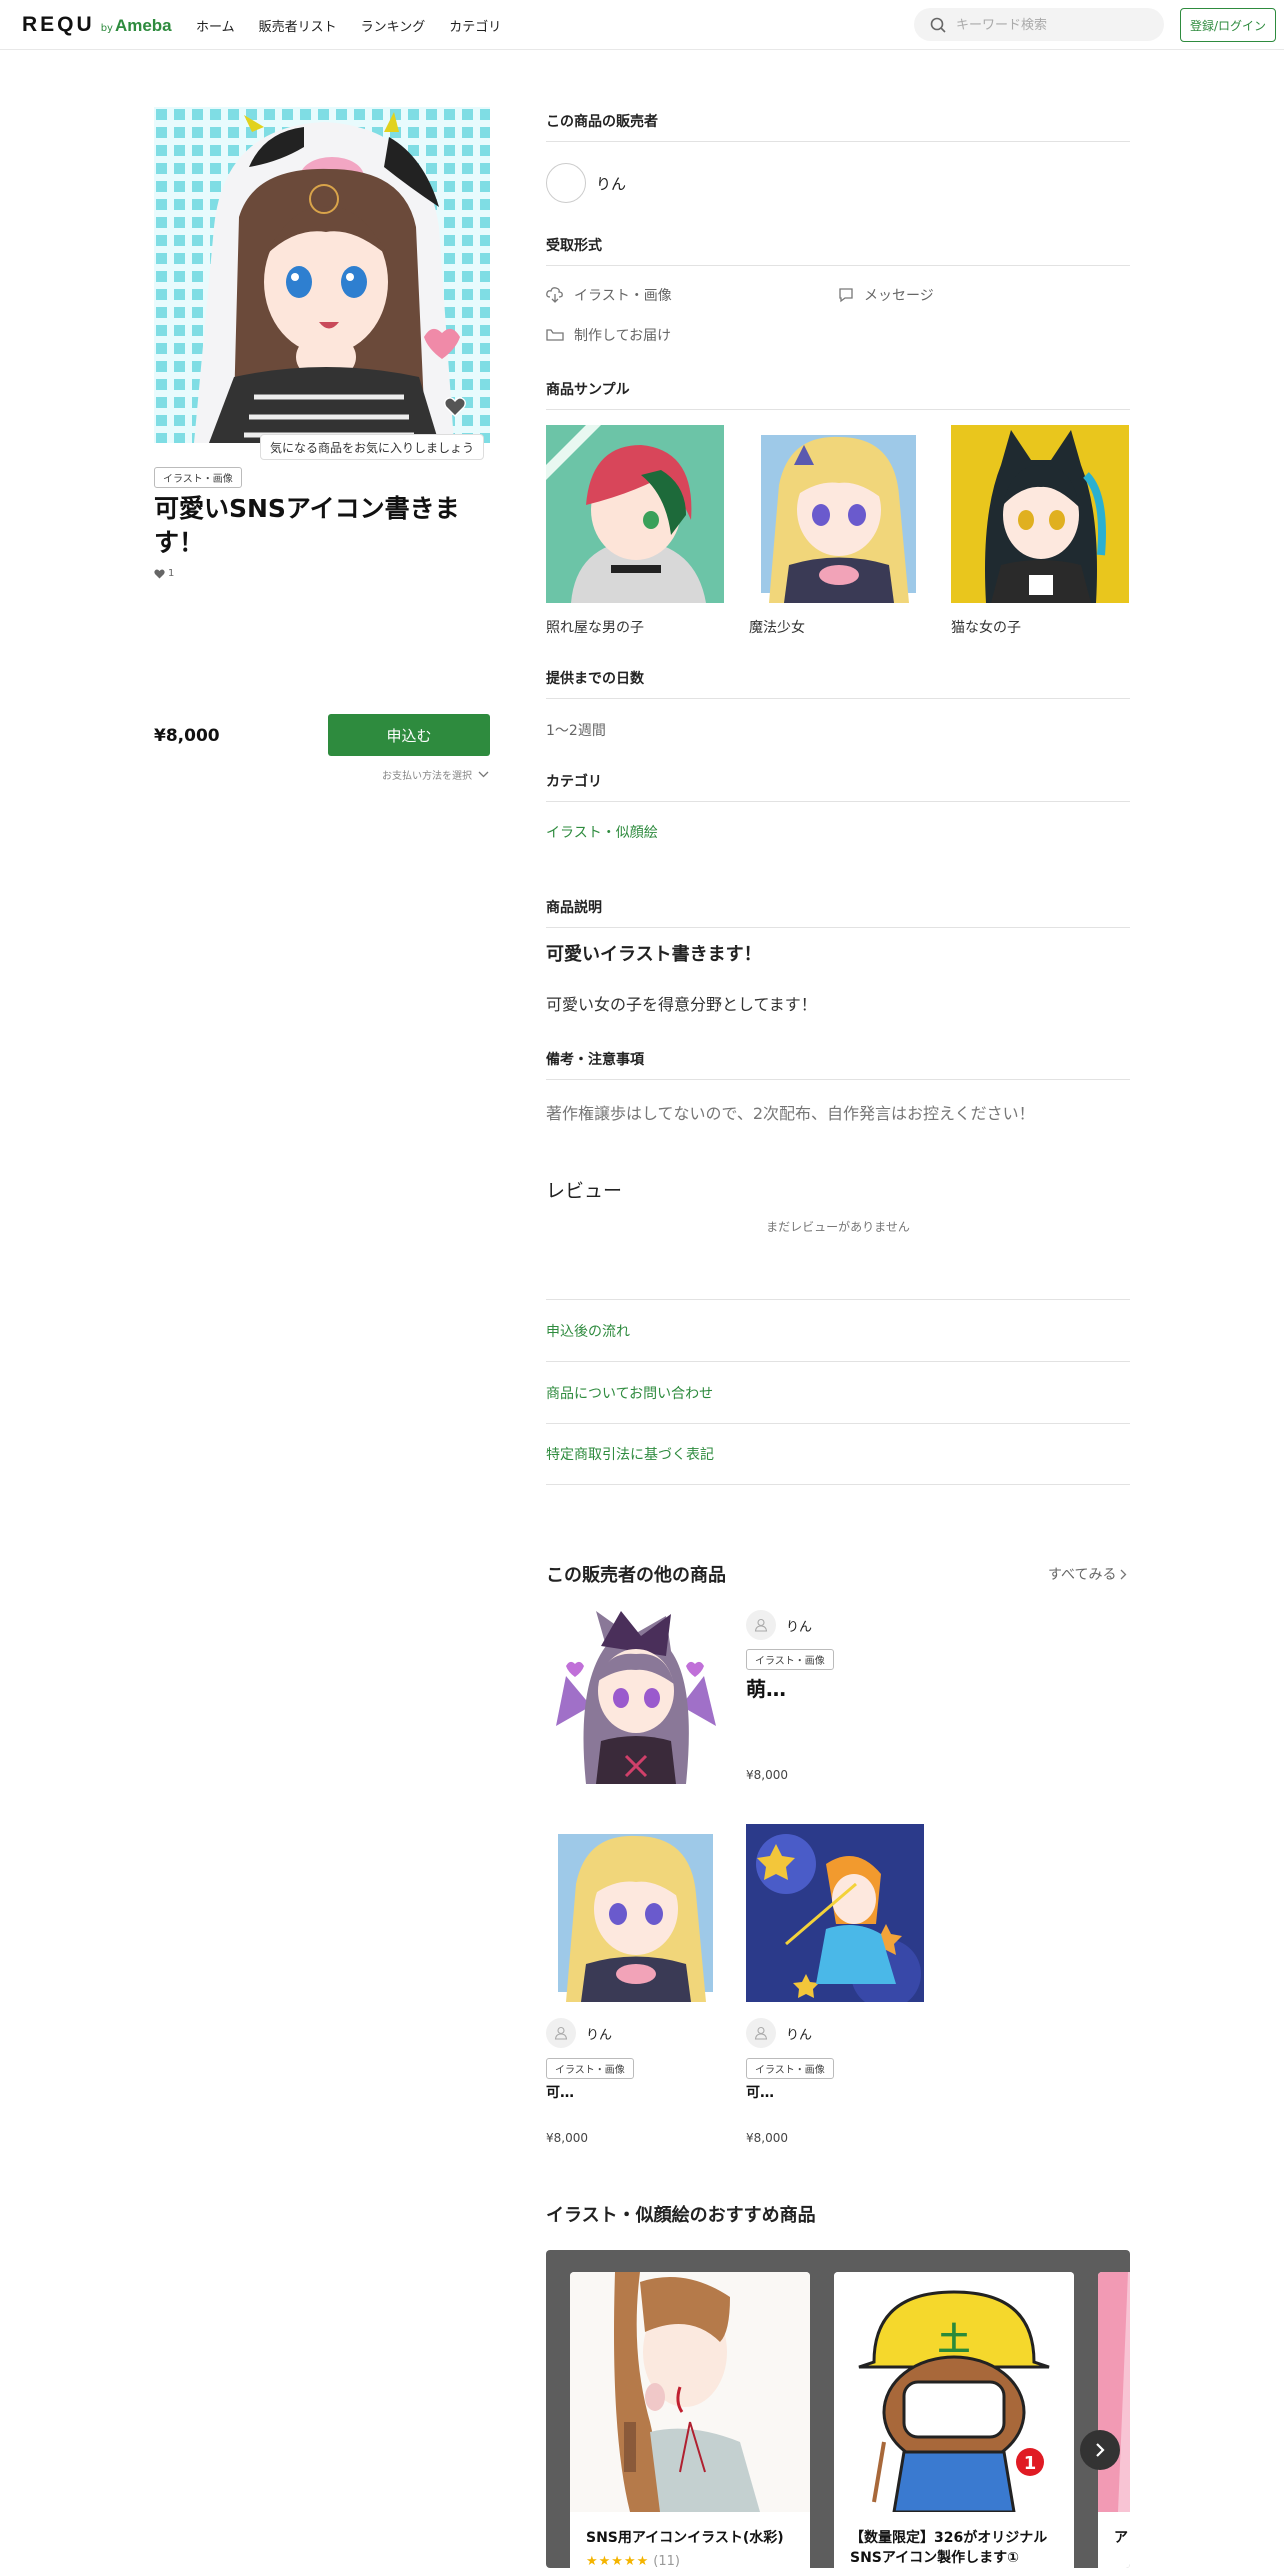 This screenshot has height=2568, width=1284. What do you see at coordinates (58, 24) in the screenshot?
I see `logo-wordmark: REQU` at bounding box center [58, 24].